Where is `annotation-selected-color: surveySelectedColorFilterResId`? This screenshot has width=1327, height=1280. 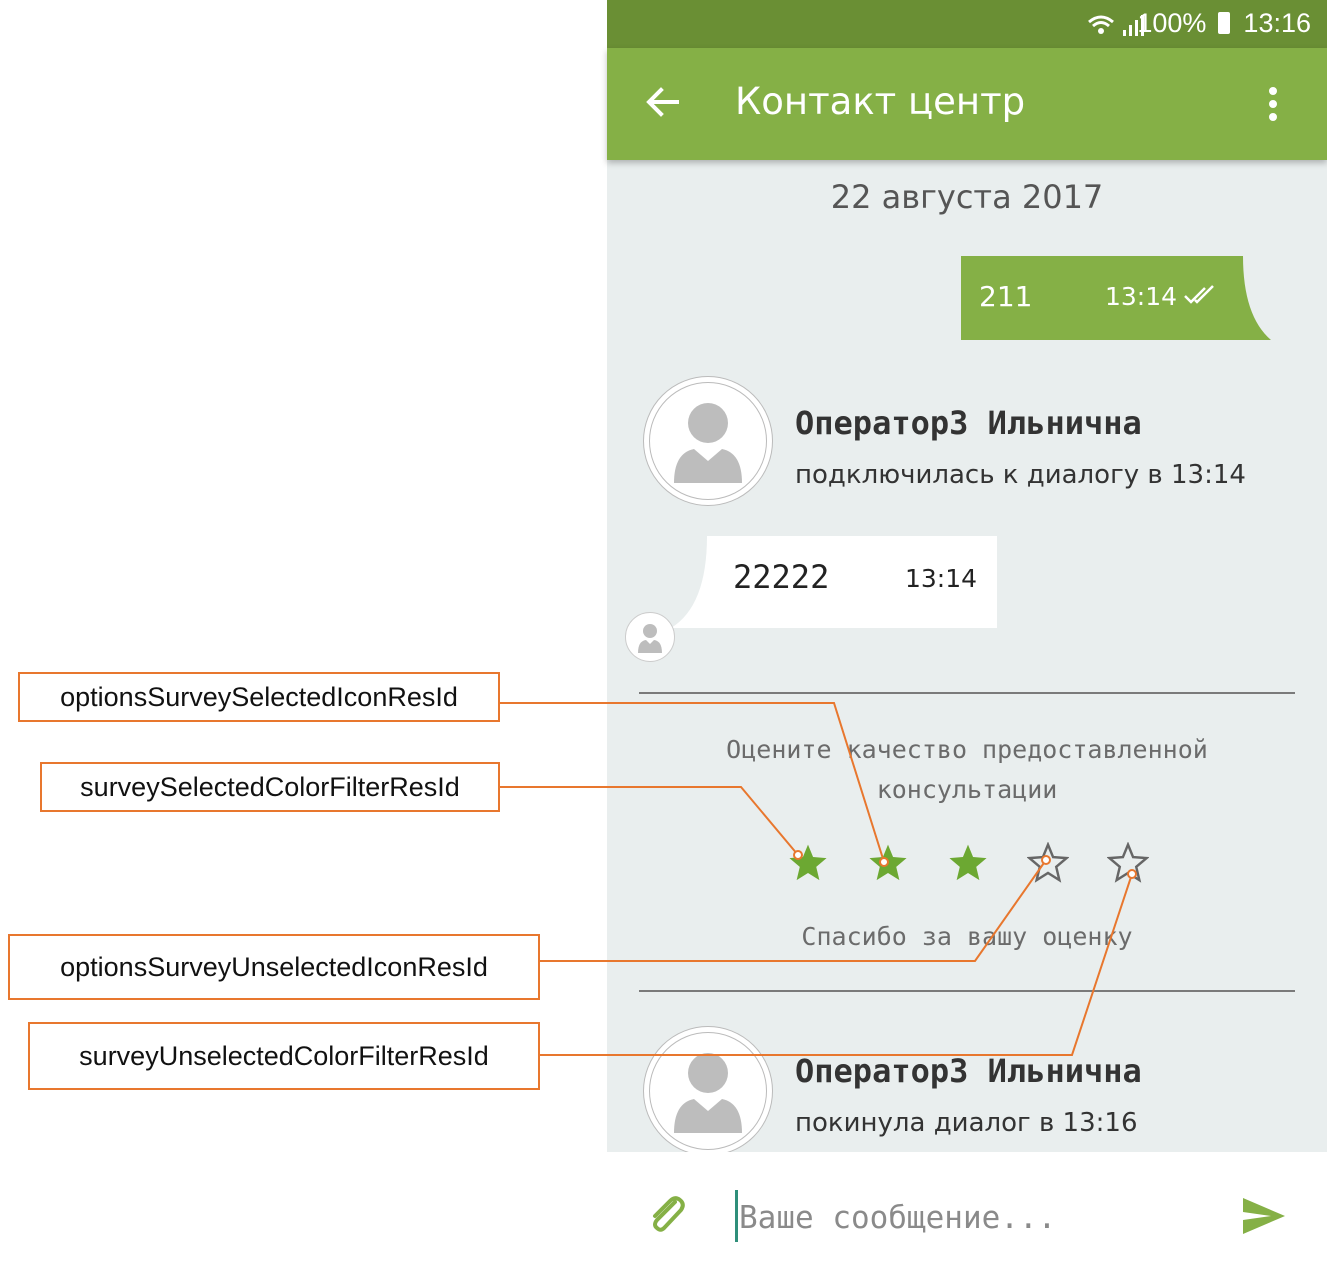 annotation-selected-color: surveySelectedColorFilterResId is located at coordinates (270, 787).